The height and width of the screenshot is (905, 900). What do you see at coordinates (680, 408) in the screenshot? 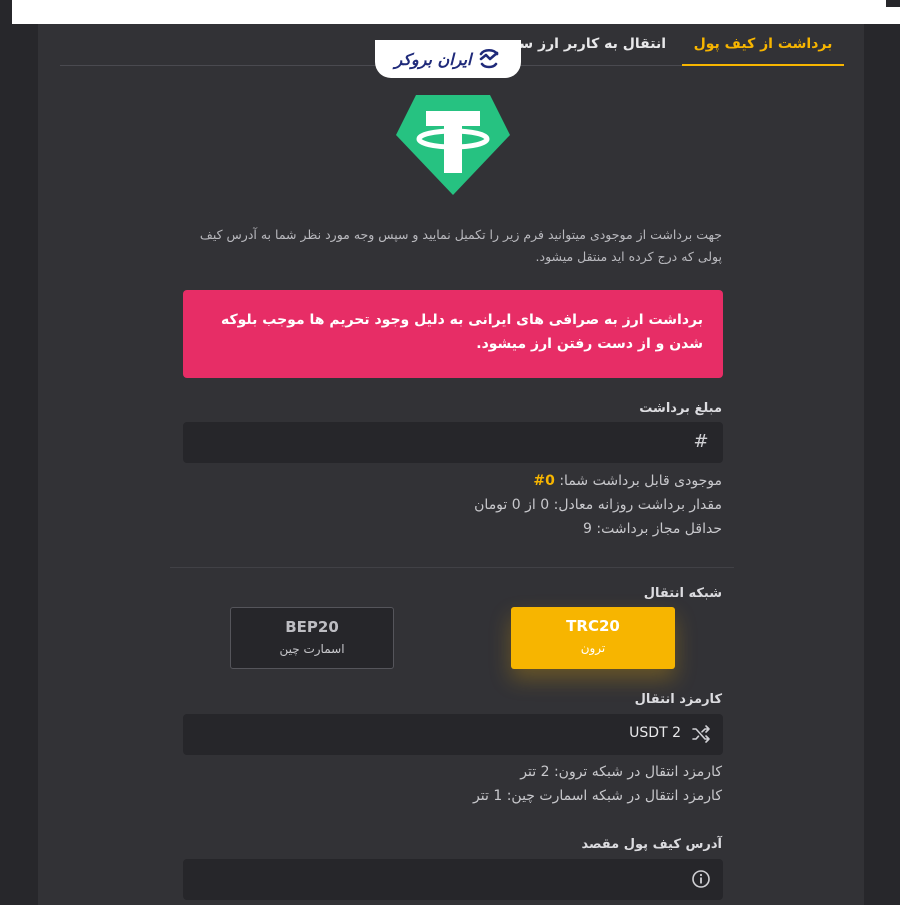
I see `amount-label: مبلغ برداشت` at bounding box center [680, 408].